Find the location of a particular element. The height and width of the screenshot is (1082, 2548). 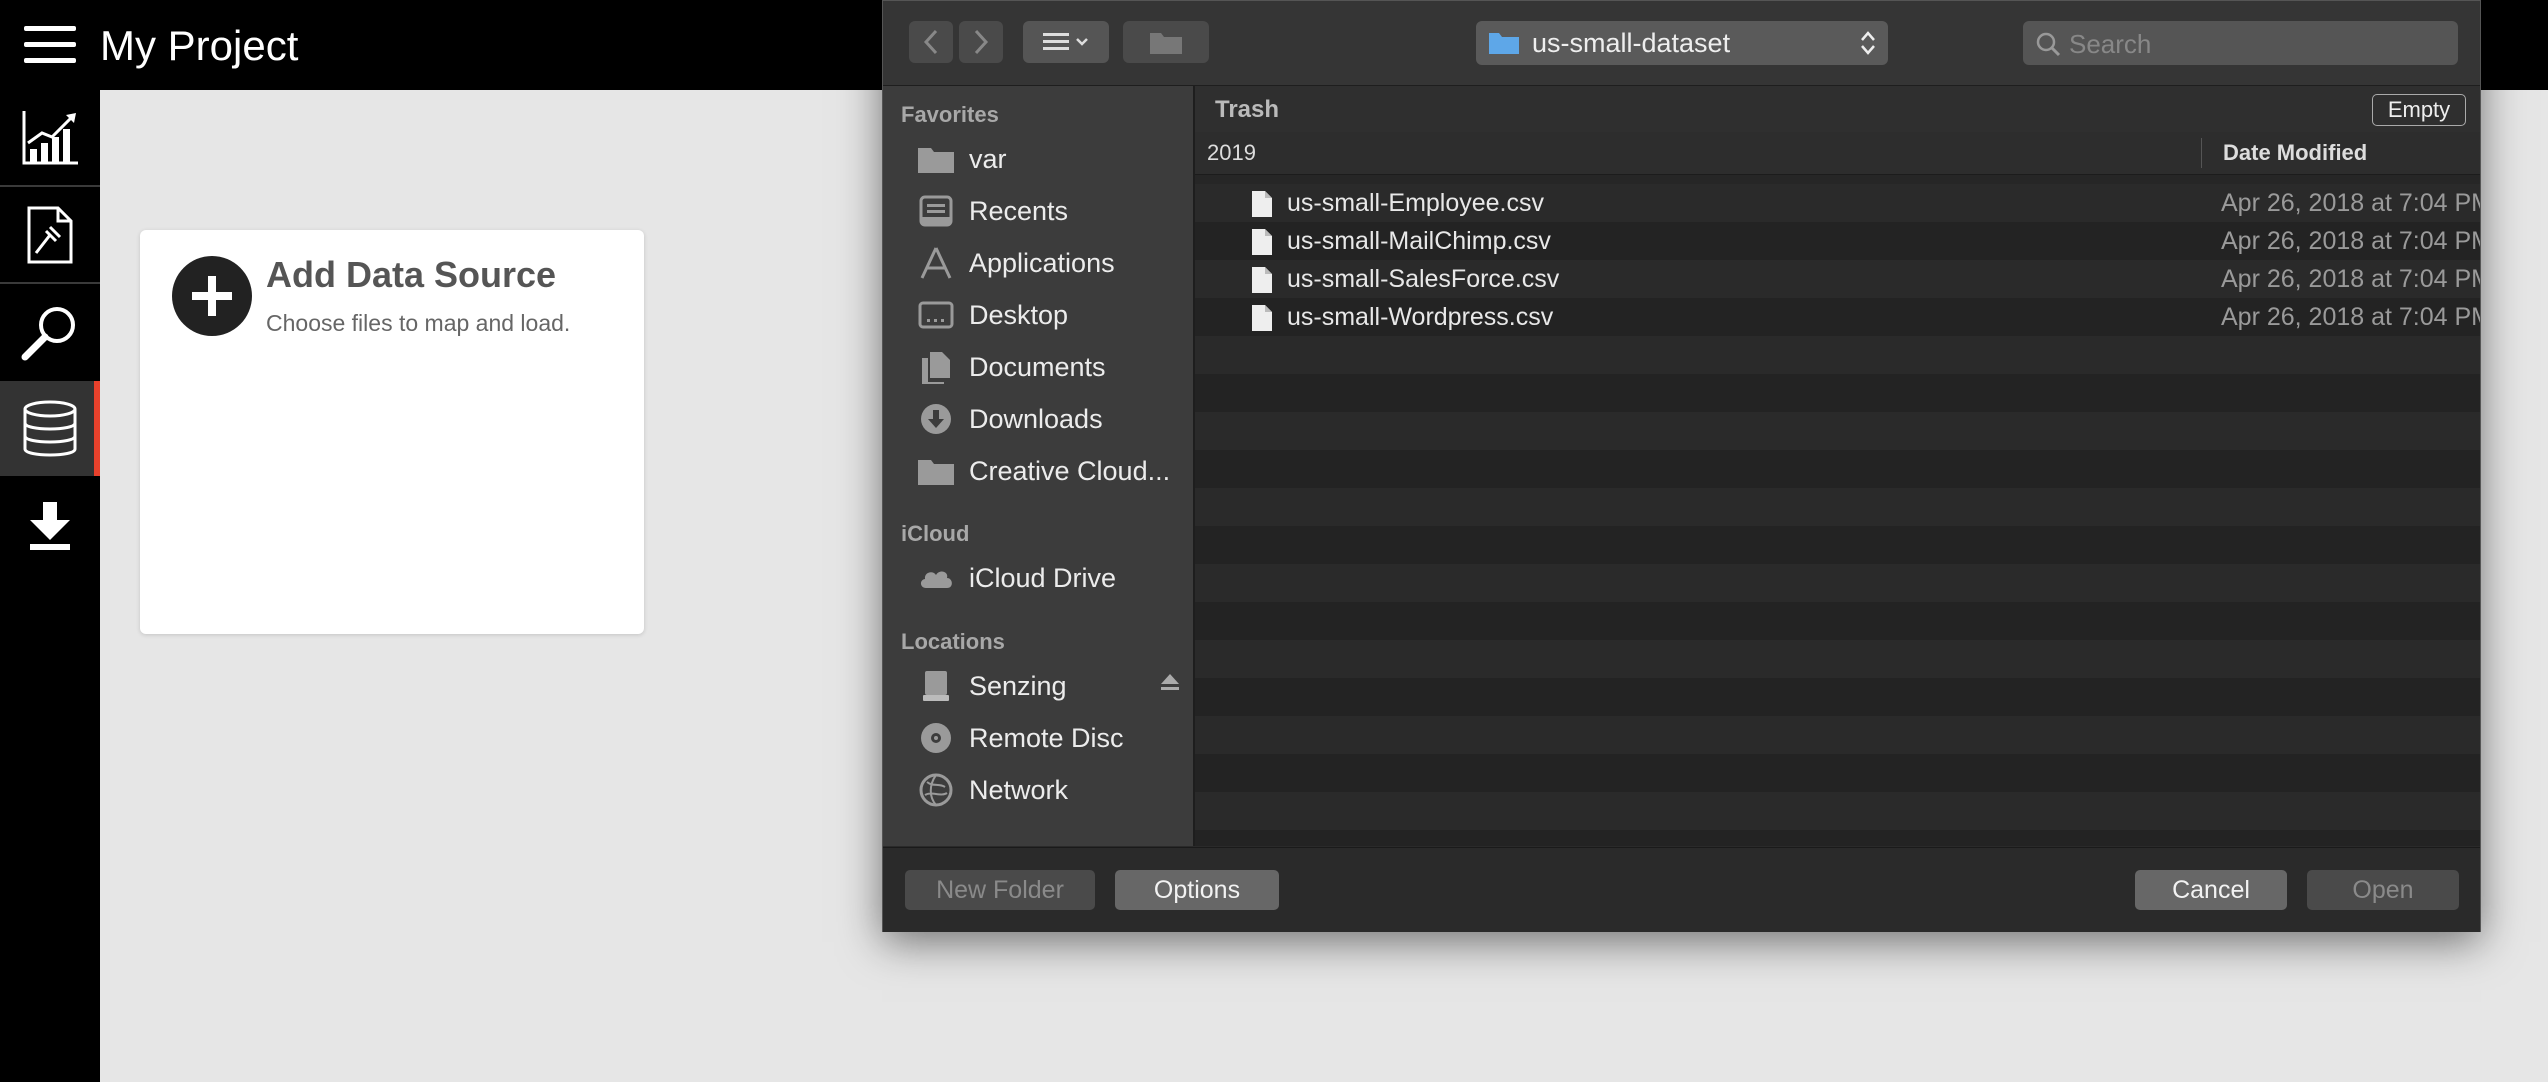

download-icon is located at coordinates (50, 525).